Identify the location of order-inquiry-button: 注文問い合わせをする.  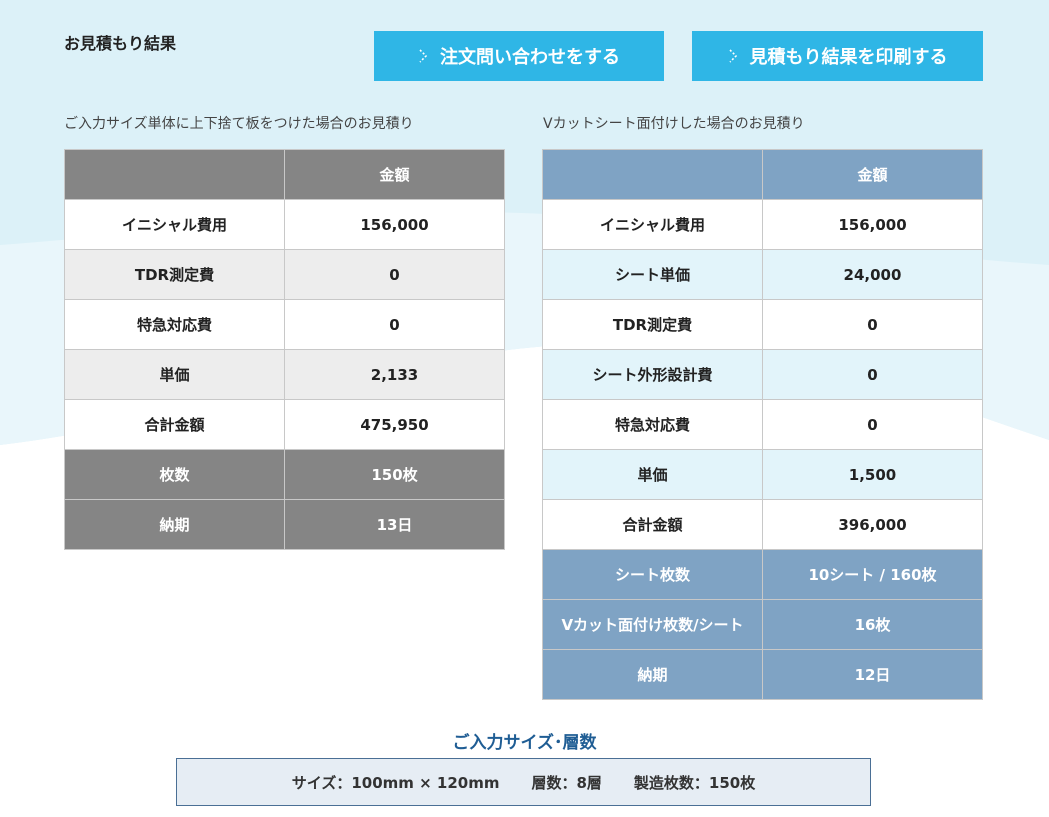
(519, 56).